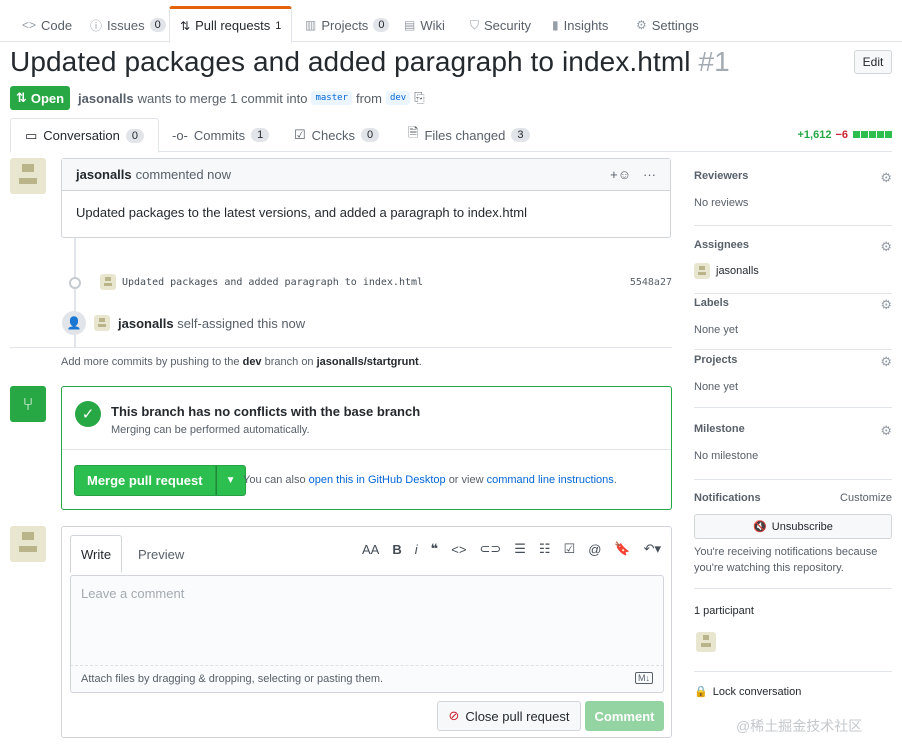 The image size is (902, 744). I want to click on assignee-name: jasonalls, so click(737, 271).